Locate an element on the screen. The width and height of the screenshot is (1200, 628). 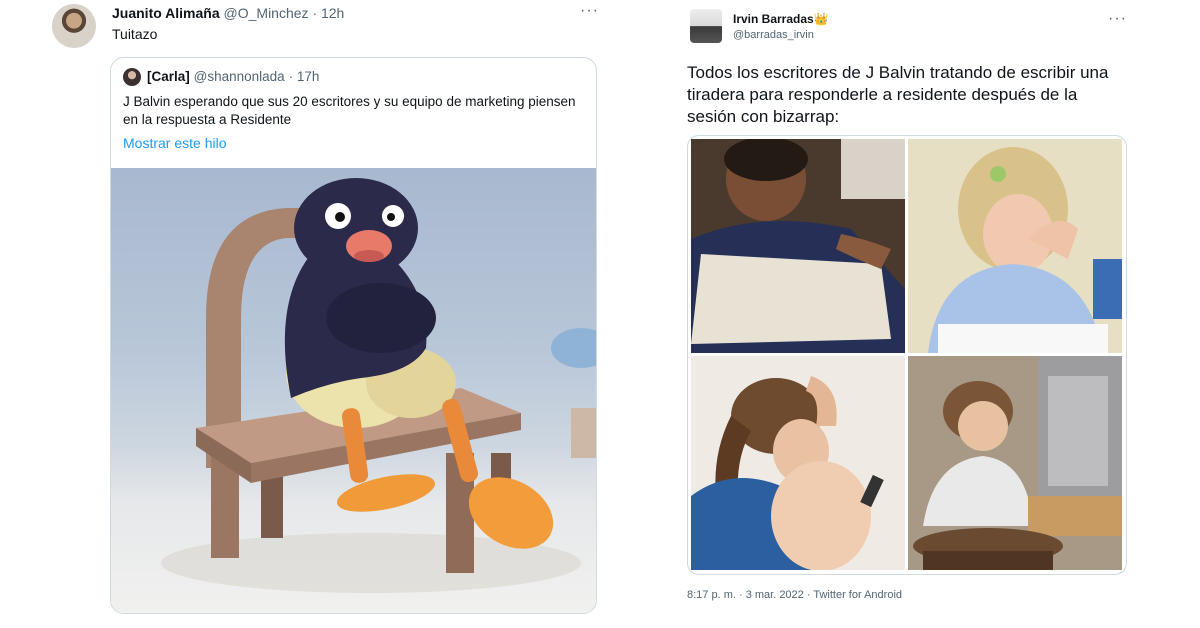
tweet-header: Juanito Alimaña @O_Minchez · 12h is located at coordinates (228, 13).